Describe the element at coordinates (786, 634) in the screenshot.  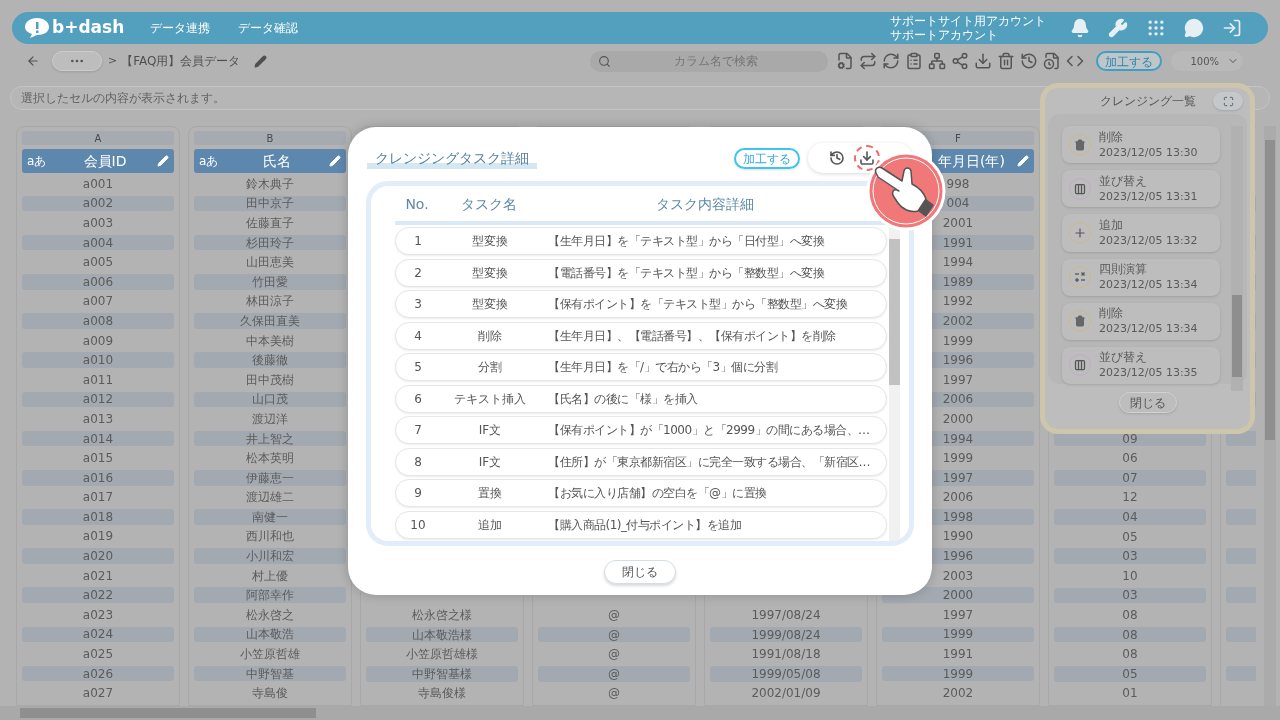
I see `table-cell: 1999/08/24` at that location.